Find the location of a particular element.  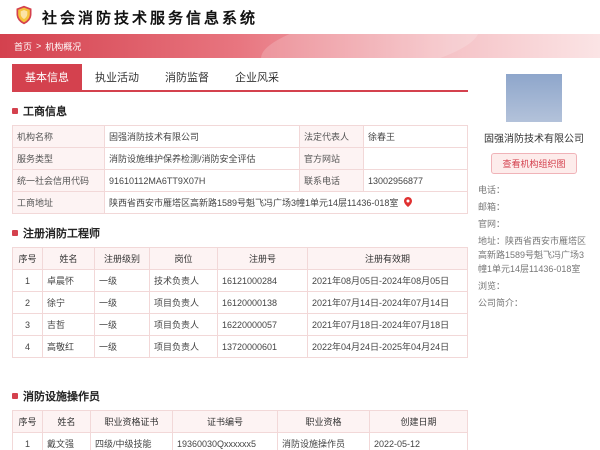

address-cell: 陕西省西安市雁塔区高新路1589号魁飞冯广场3幢1单元14层11436-018室 is located at coordinates (286, 202).